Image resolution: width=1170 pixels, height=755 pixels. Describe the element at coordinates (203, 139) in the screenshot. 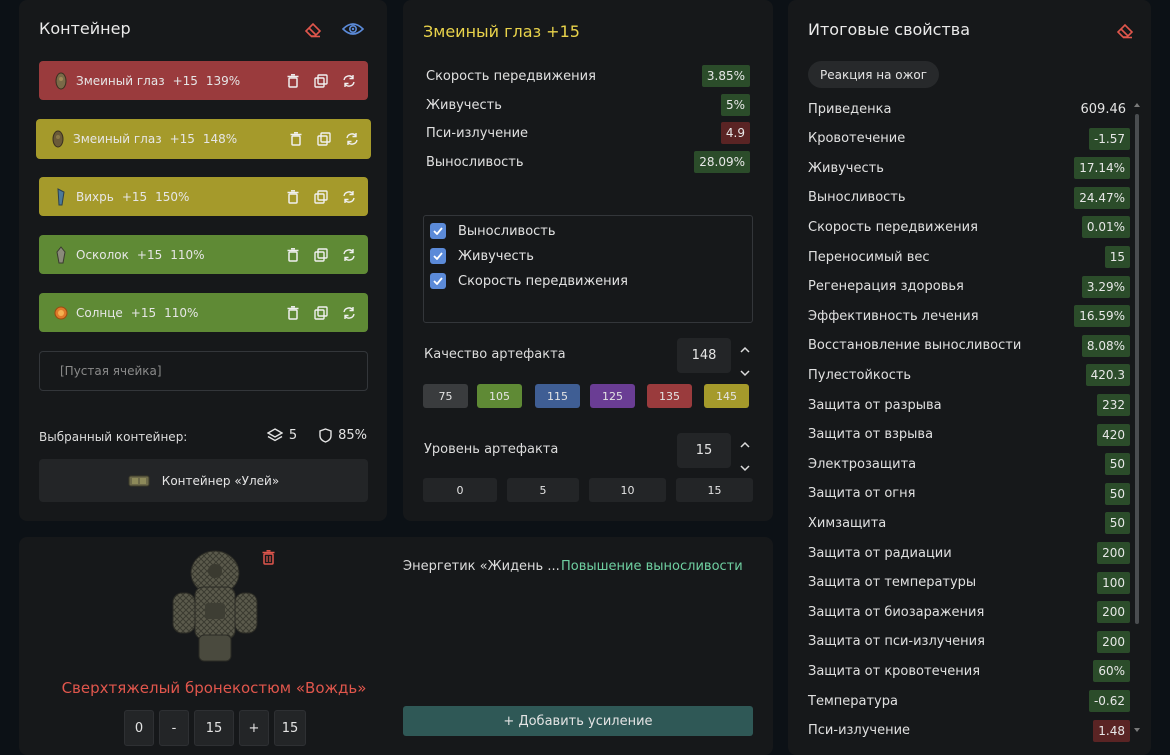

I see `artifact-slot: Змеиный глаз +15 148%` at that location.